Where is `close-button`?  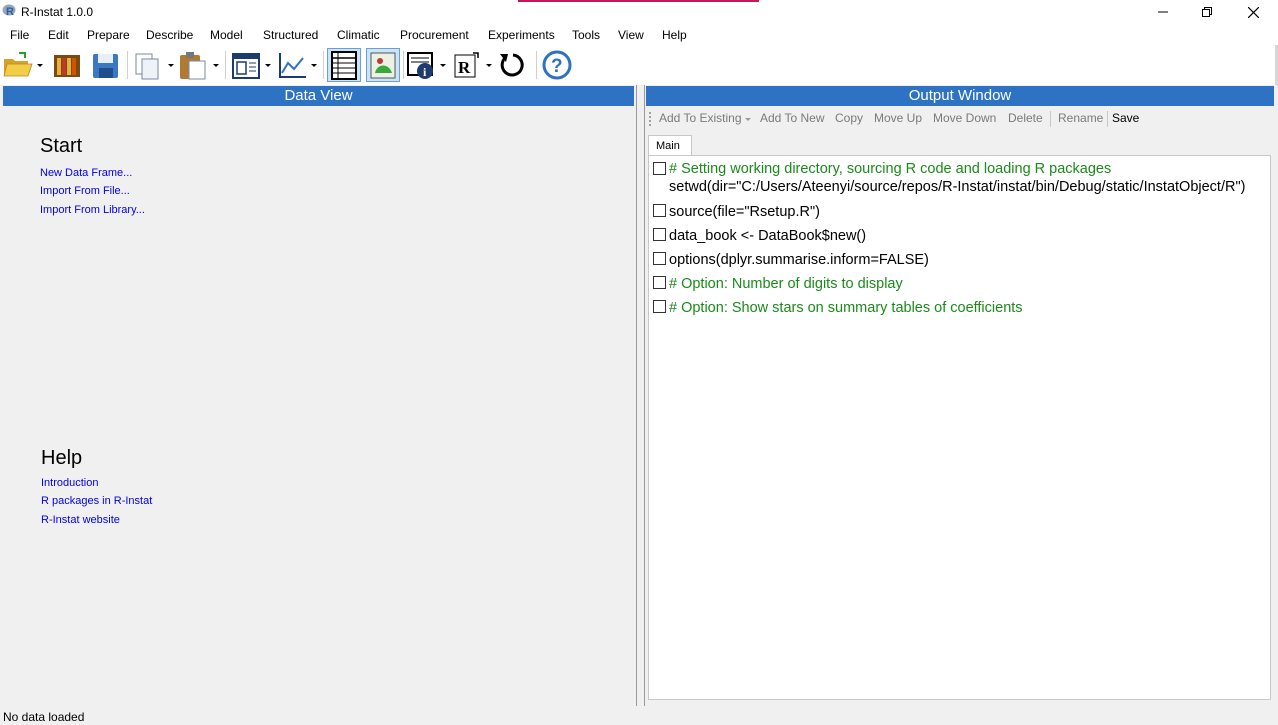 close-button is located at coordinates (1253, 12).